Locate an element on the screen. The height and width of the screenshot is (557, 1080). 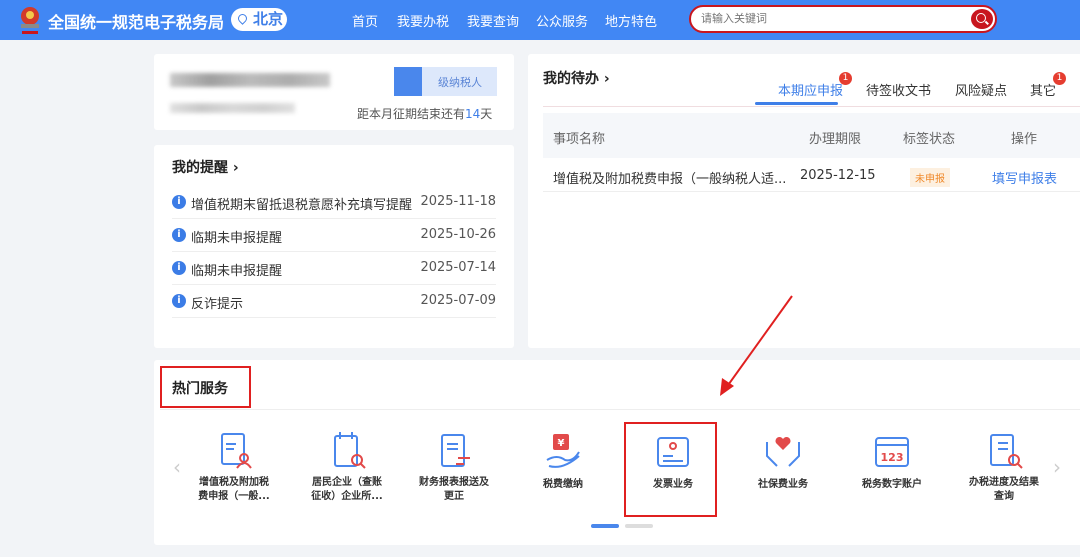
carousel-prev-icon: ‹ is located at coordinates (177, 467).